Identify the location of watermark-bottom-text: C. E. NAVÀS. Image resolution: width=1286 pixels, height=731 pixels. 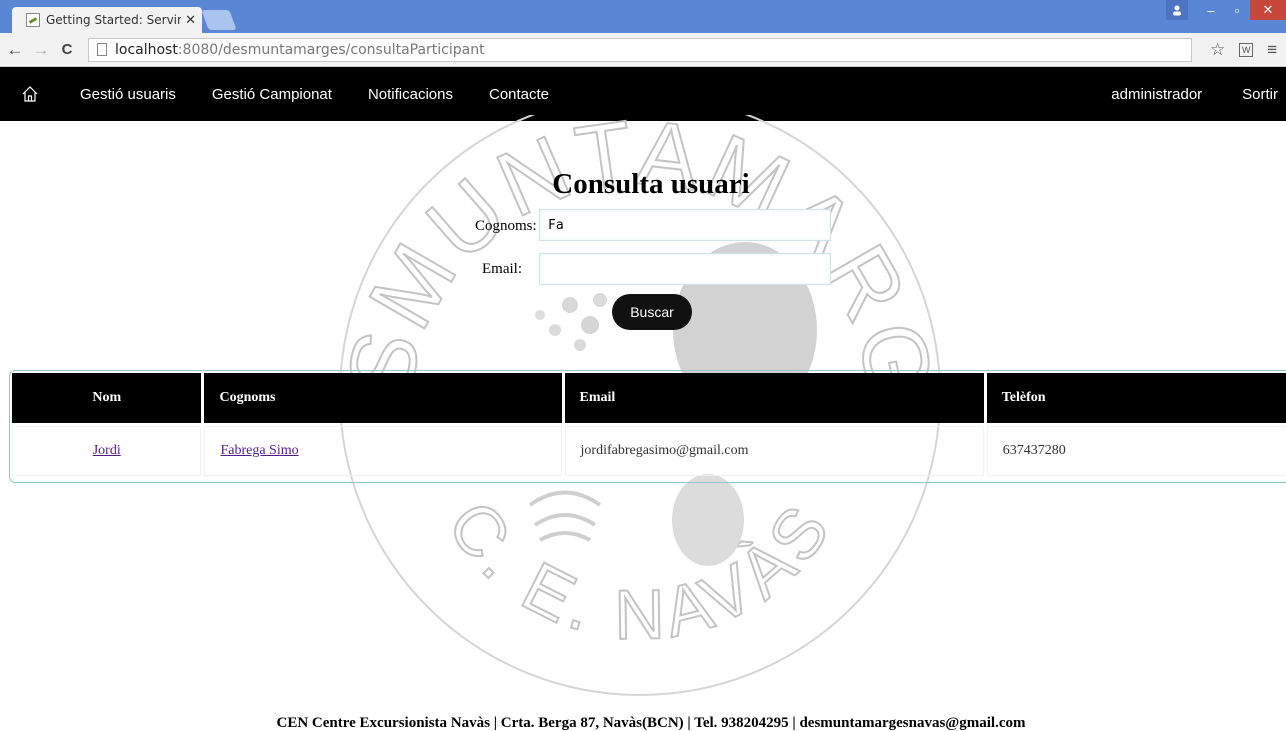
(637, 570).